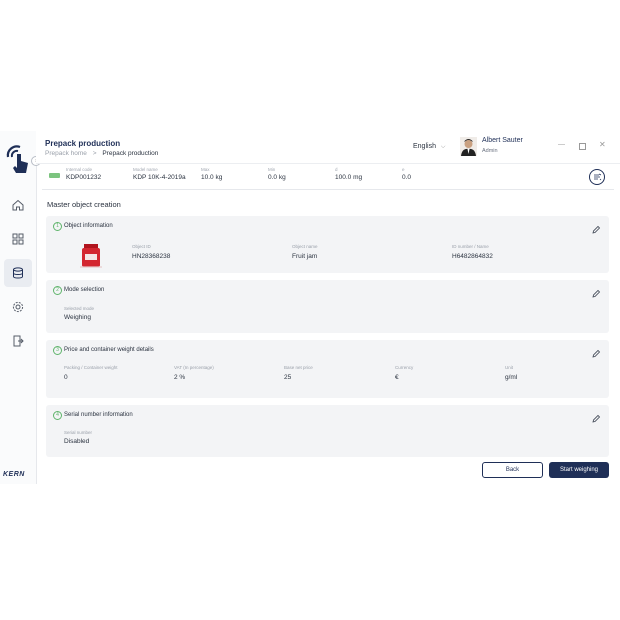 This screenshot has height=620, width=620. What do you see at coordinates (404, 367) in the screenshot?
I see `field-label: Currency` at bounding box center [404, 367].